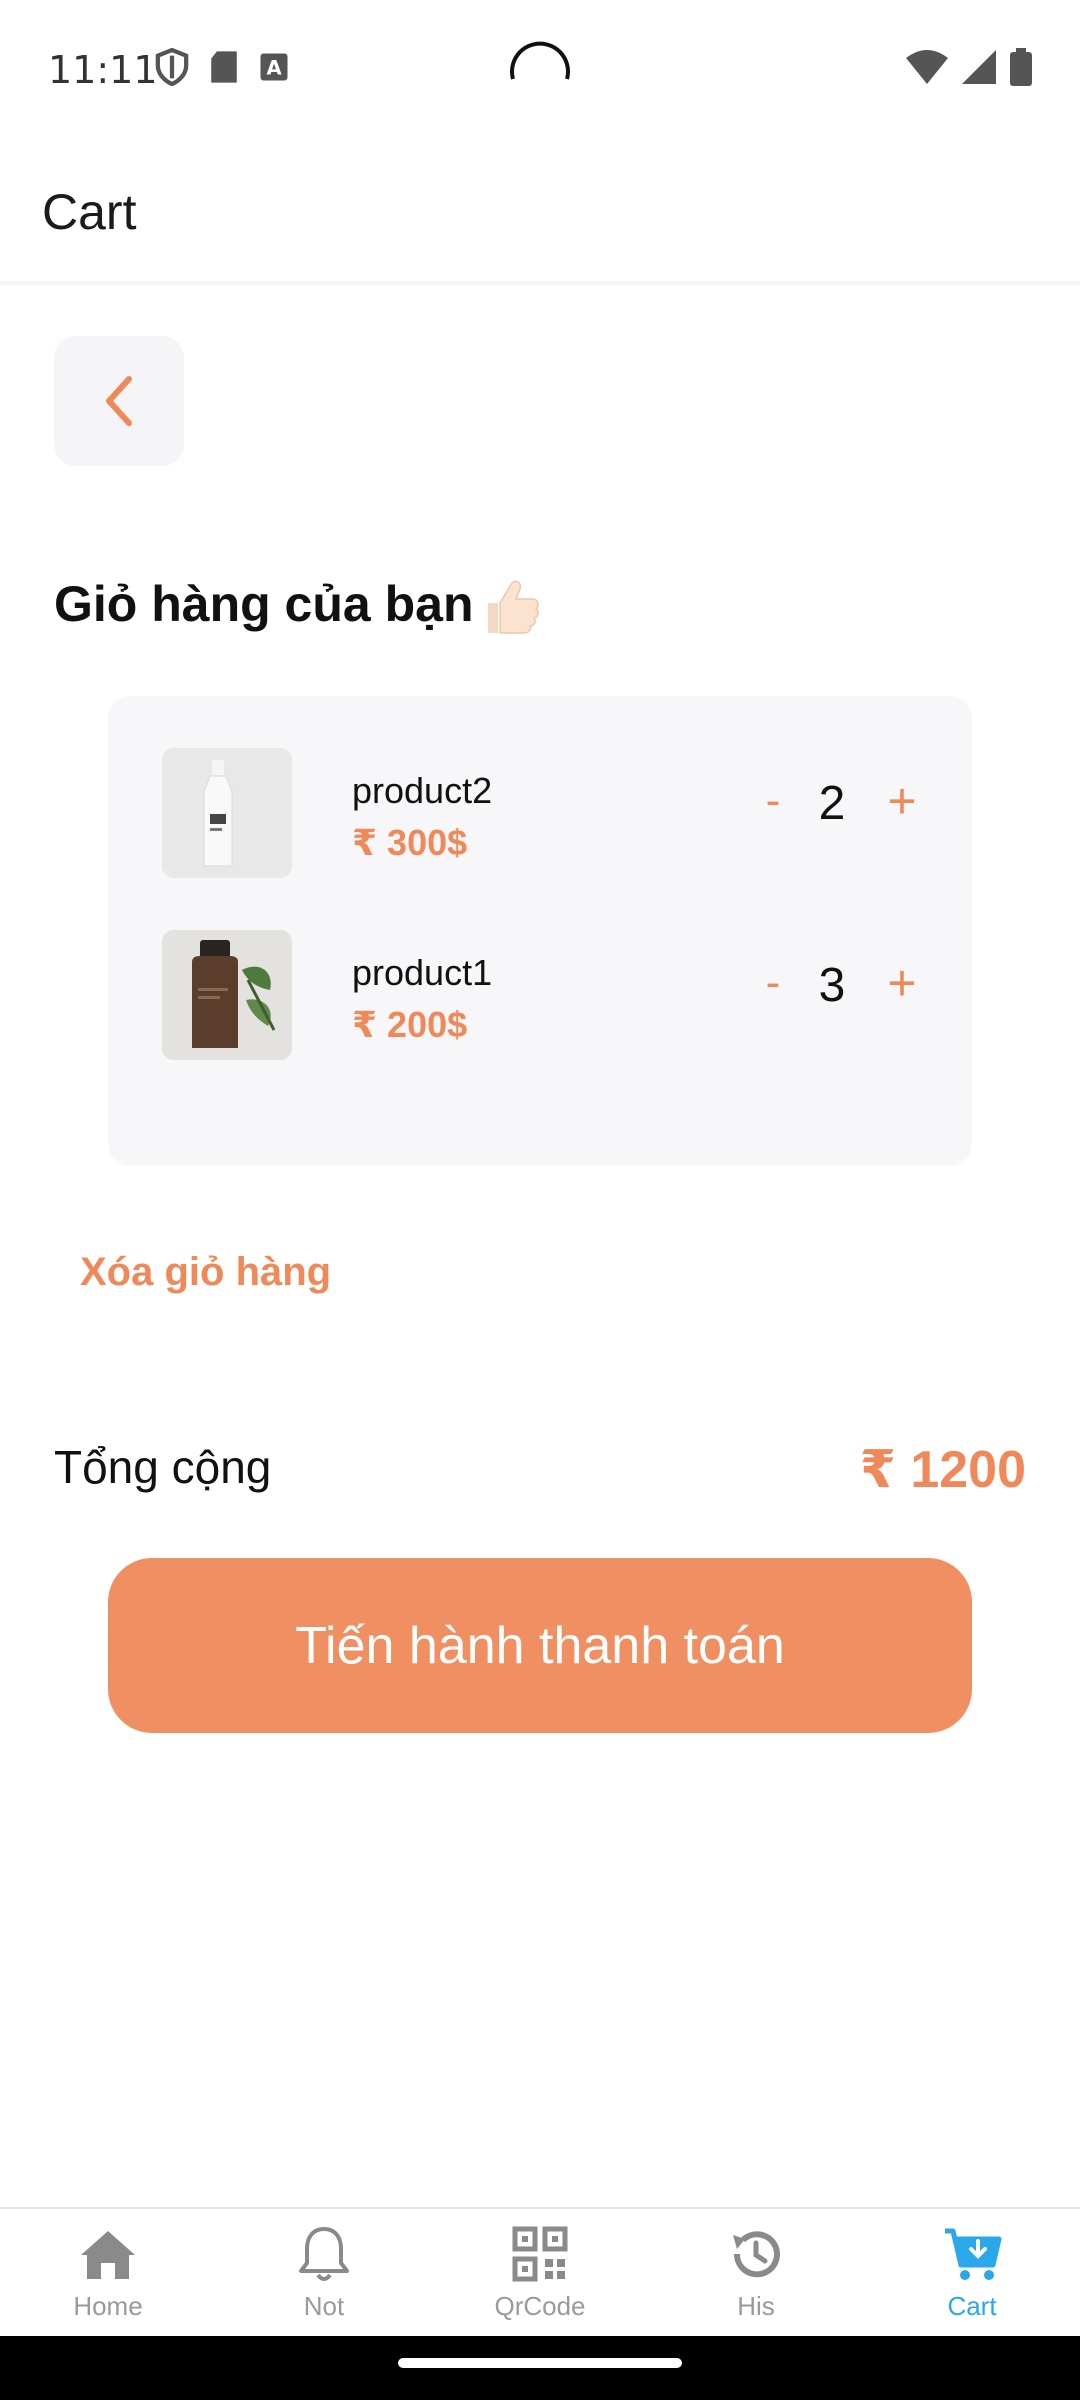 This screenshot has height=2400, width=1080. What do you see at coordinates (324, 2254) in the screenshot?
I see `bell-icon` at bounding box center [324, 2254].